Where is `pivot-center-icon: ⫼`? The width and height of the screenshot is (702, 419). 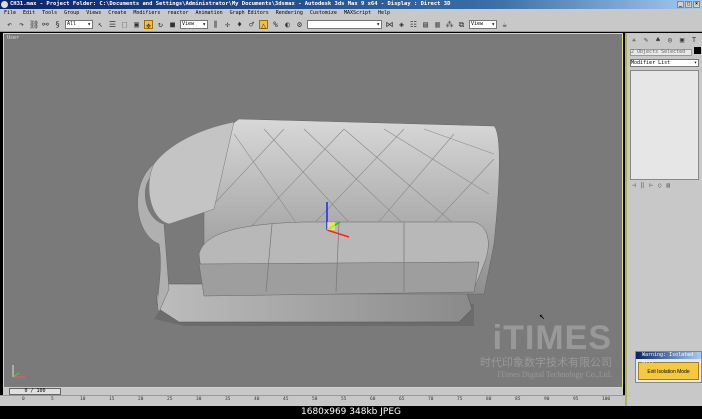 pivot-center-icon: ⫼ is located at coordinates (215, 24).